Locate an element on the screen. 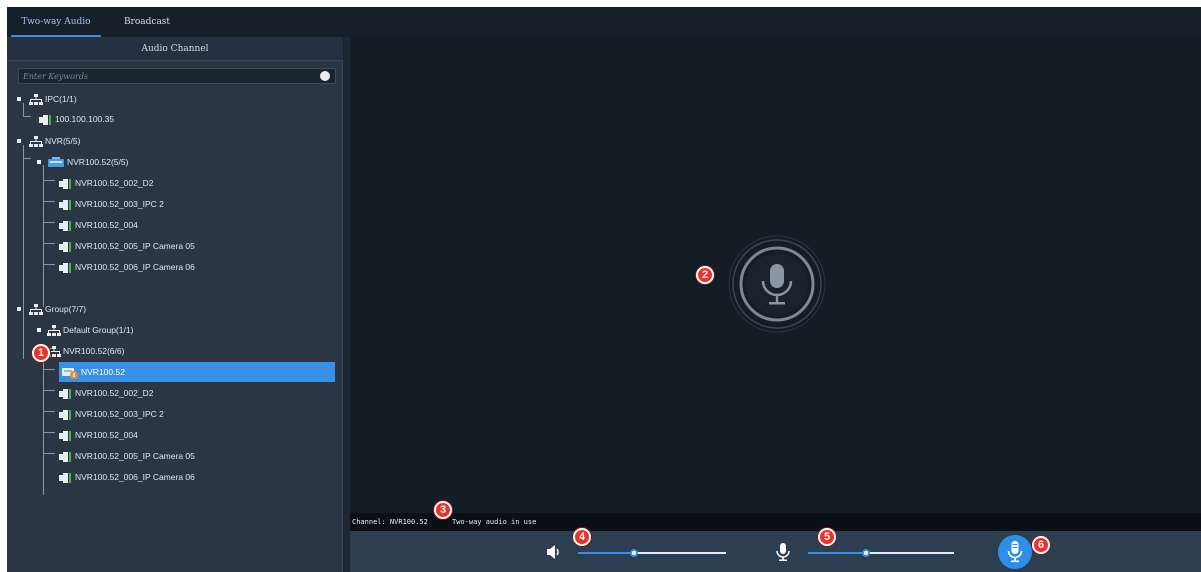  tree-node-label: NVR(5/5) is located at coordinates (63, 141).